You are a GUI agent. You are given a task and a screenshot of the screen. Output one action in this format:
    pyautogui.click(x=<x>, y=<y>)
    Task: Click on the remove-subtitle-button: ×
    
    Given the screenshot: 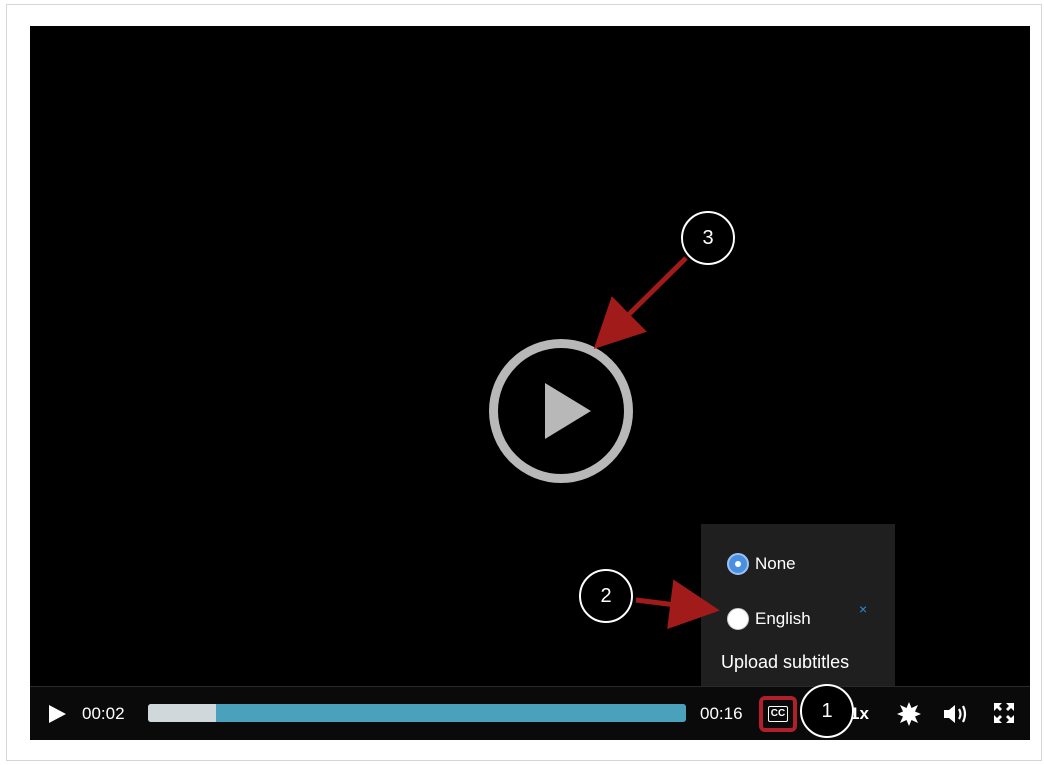 What is the action you would take?
    pyautogui.click(x=863, y=609)
    